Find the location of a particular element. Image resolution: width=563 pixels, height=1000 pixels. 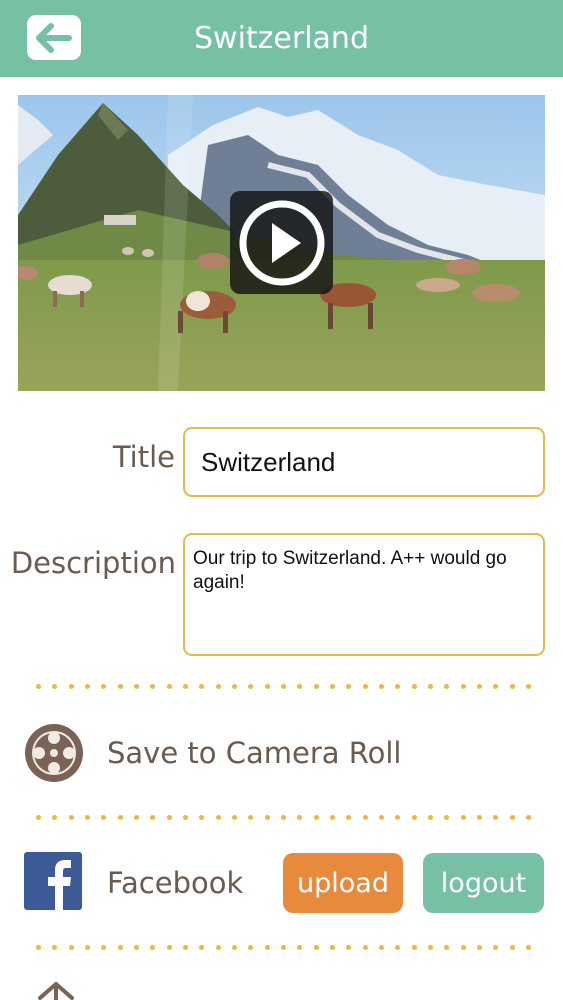

share-icon is located at coordinates (56, 990).